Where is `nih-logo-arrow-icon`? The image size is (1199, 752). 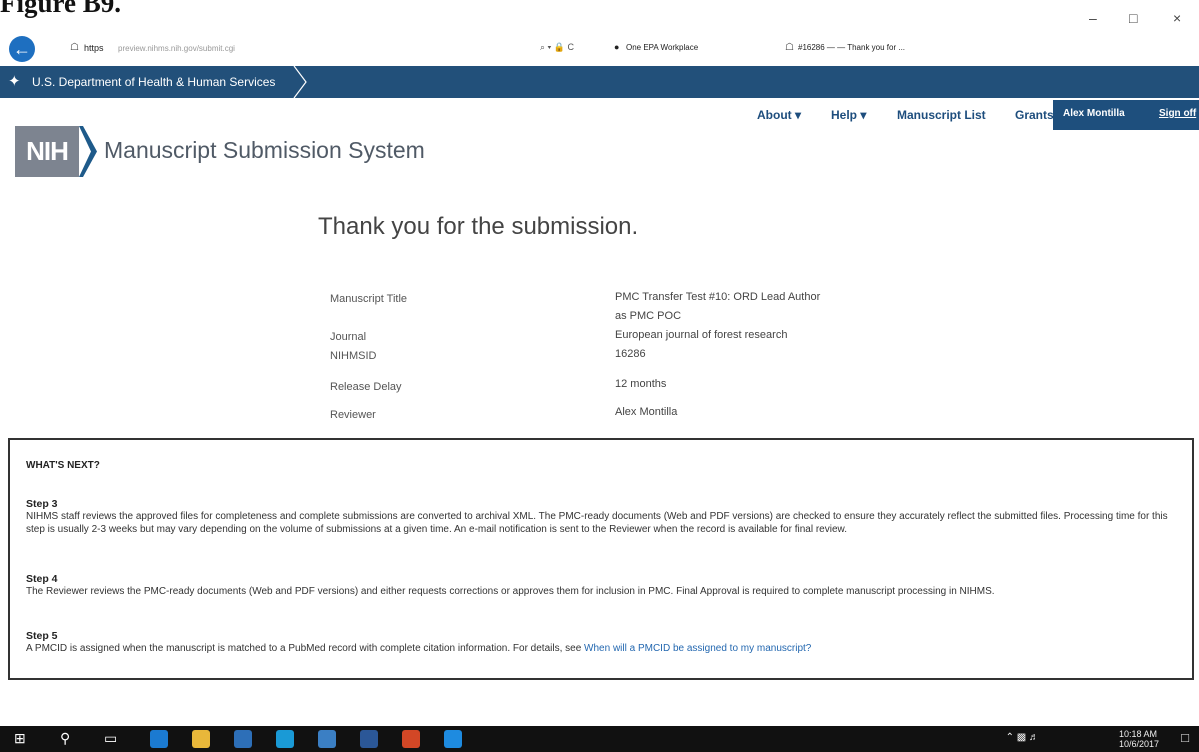
nih-logo-arrow-icon is located at coordinates (88, 151).